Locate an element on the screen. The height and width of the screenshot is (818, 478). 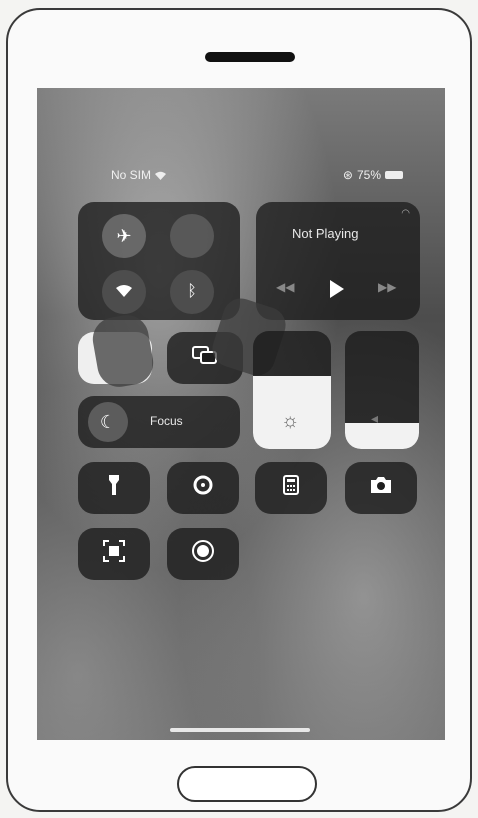
qr-code-icon is located at coordinates (114, 554).